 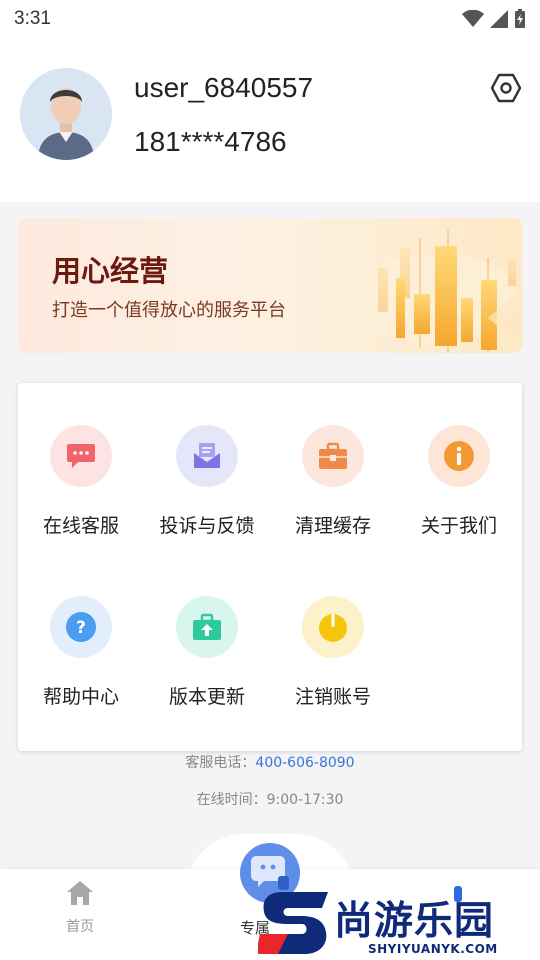 What do you see at coordinates (169, 310) in the screenshot?
I see `banner-subtitle: 打造一个值得放心的服务平台` at bounding box center [169, 310].